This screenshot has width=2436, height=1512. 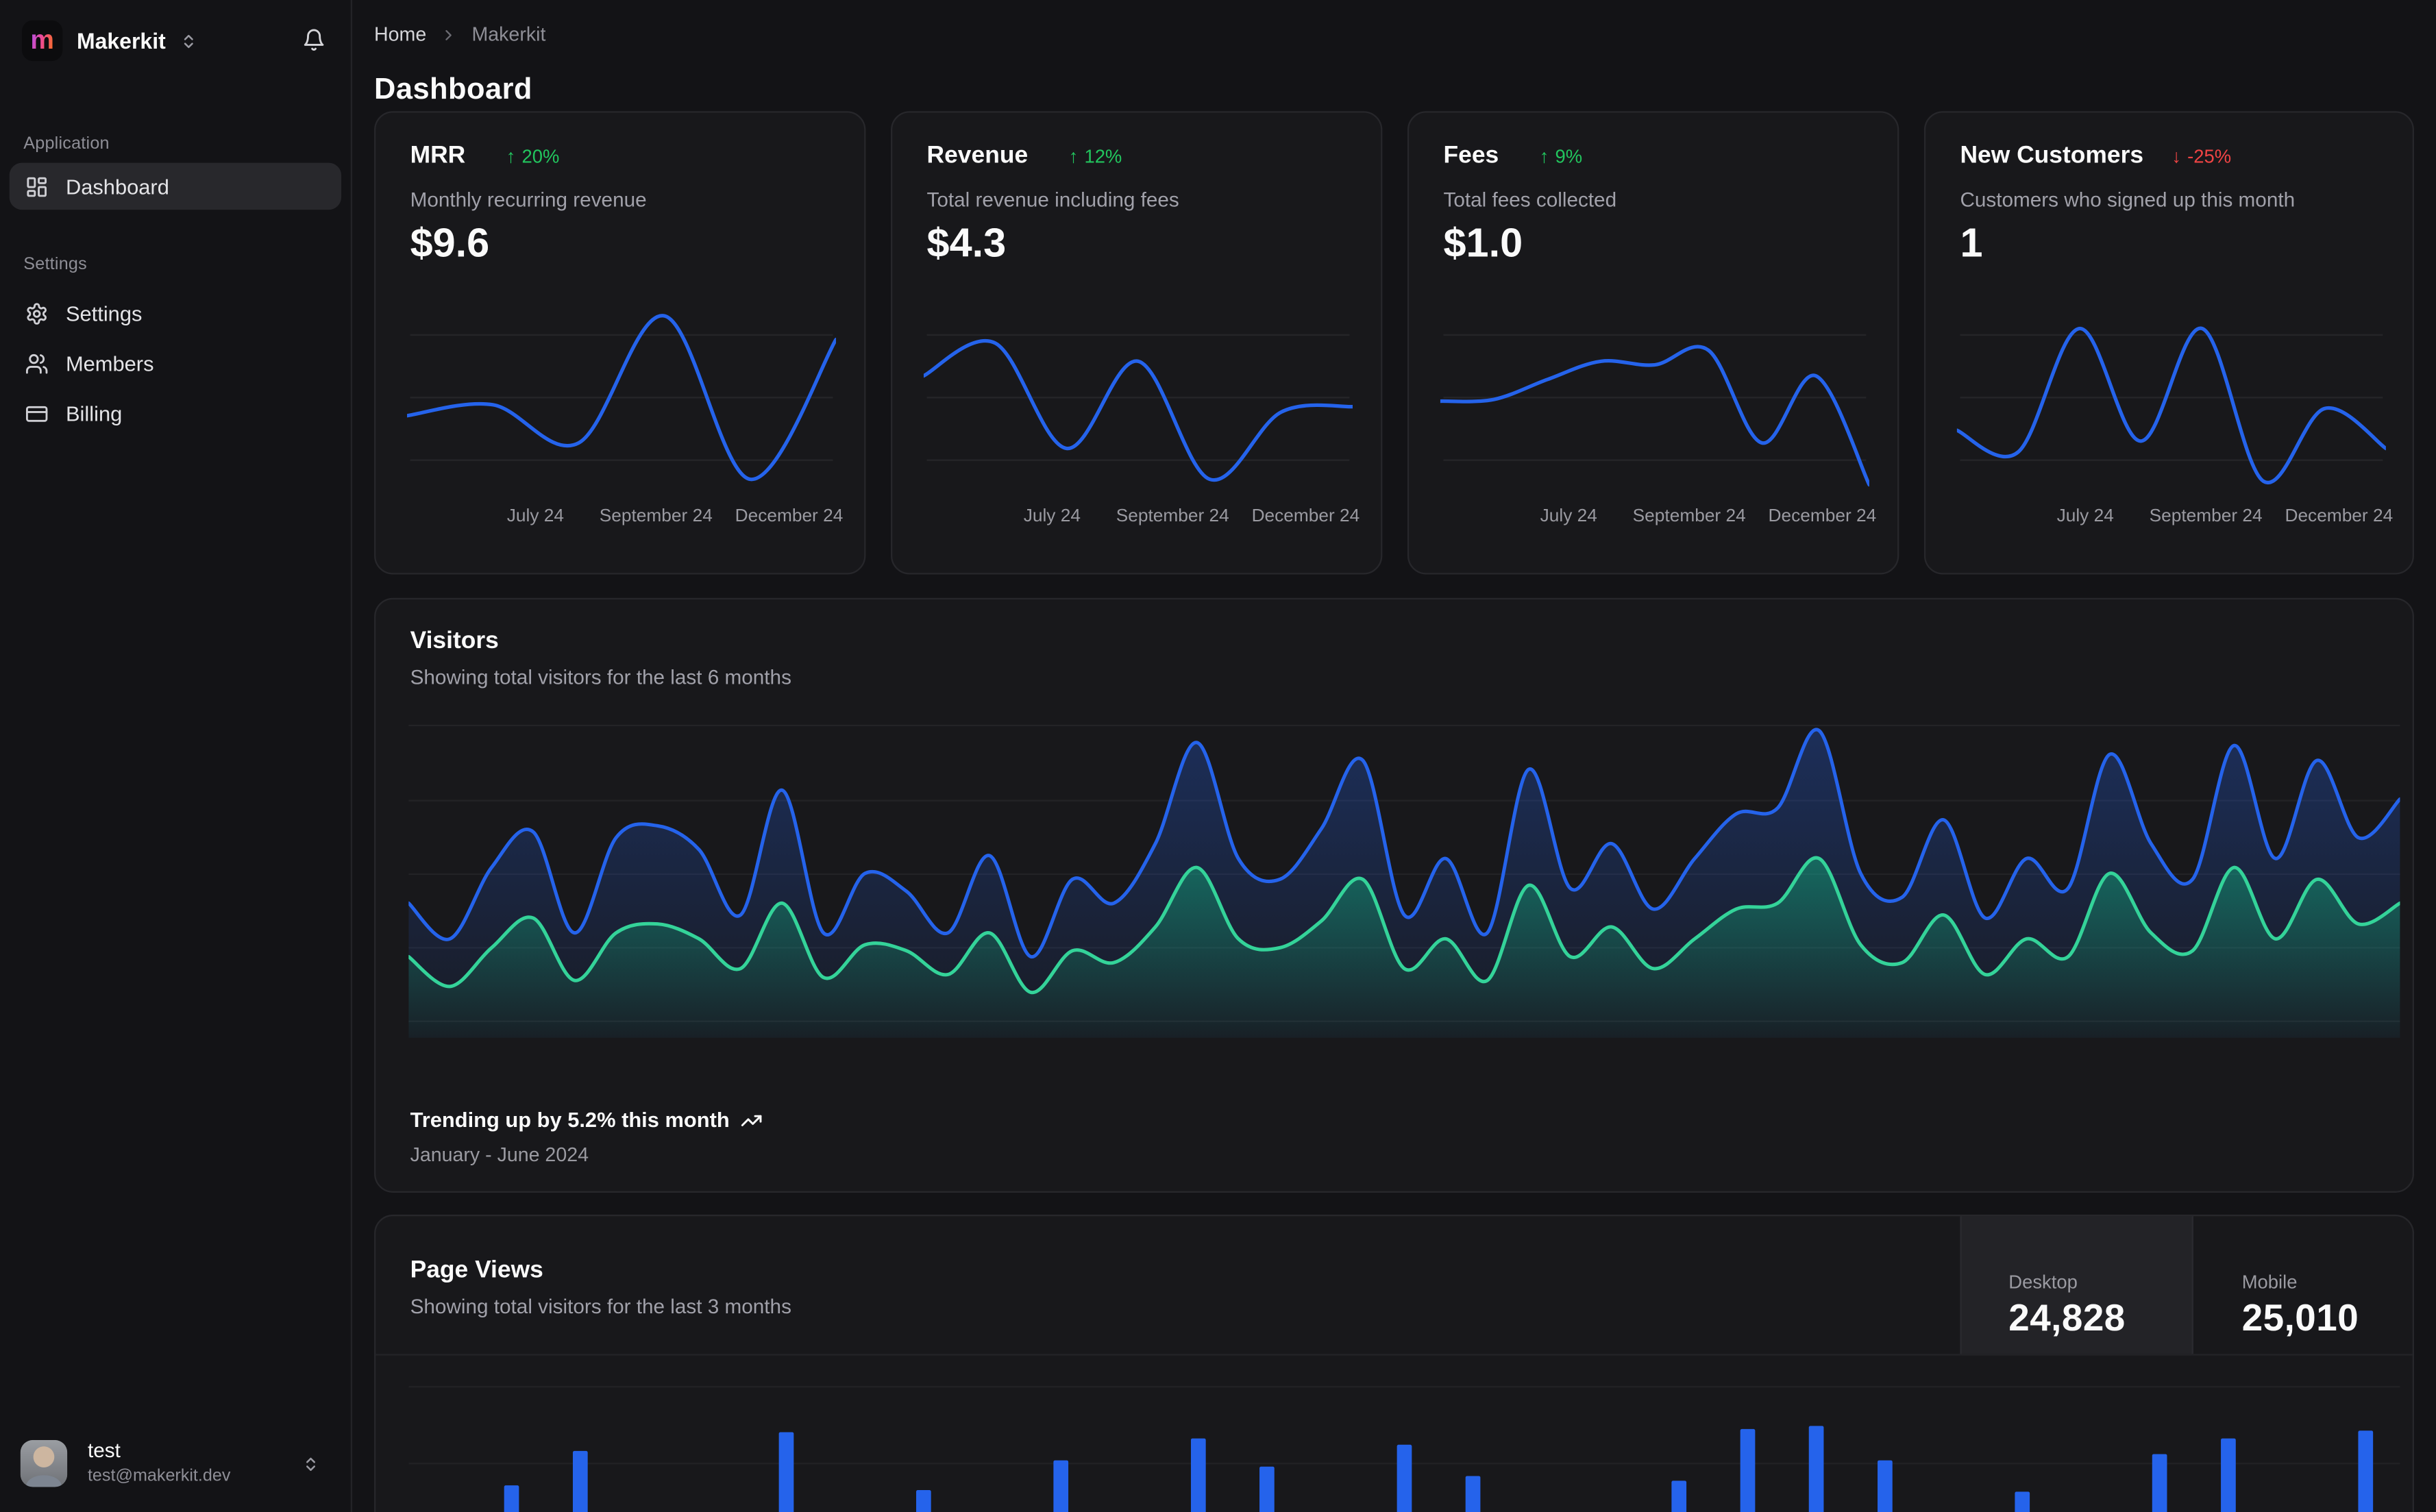 What do you see at coordinates (110, 363) in the screenshot?
I see `sidebar-item-label: Members` at bounding box center [110, 363].